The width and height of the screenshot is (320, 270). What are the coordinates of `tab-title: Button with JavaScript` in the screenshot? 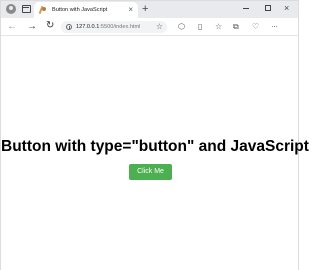 It's located at (80, 10).